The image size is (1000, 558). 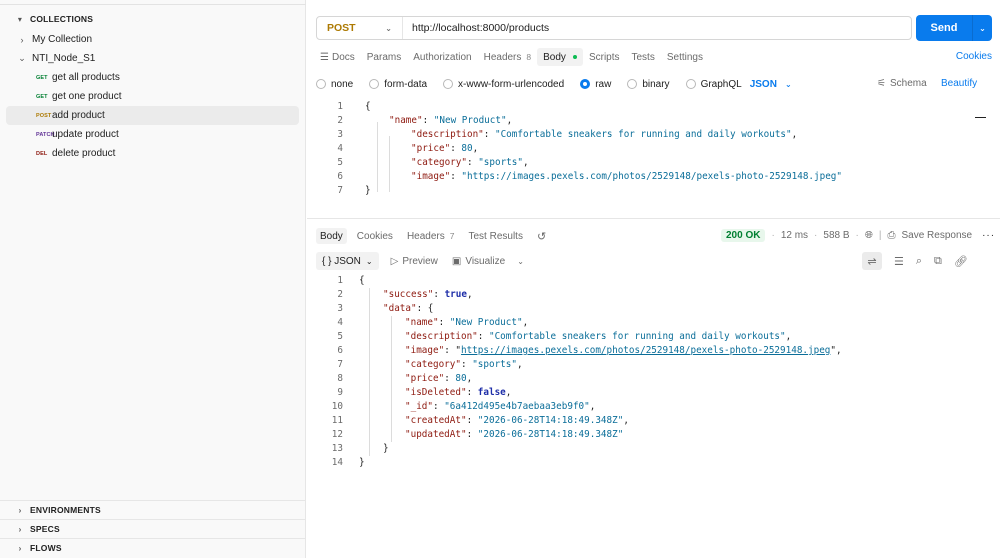 What do you see at coordinates (414, 261) in the screenshot?
I see `preview-button: ▷ Preview` at bounding box center [414, 261].